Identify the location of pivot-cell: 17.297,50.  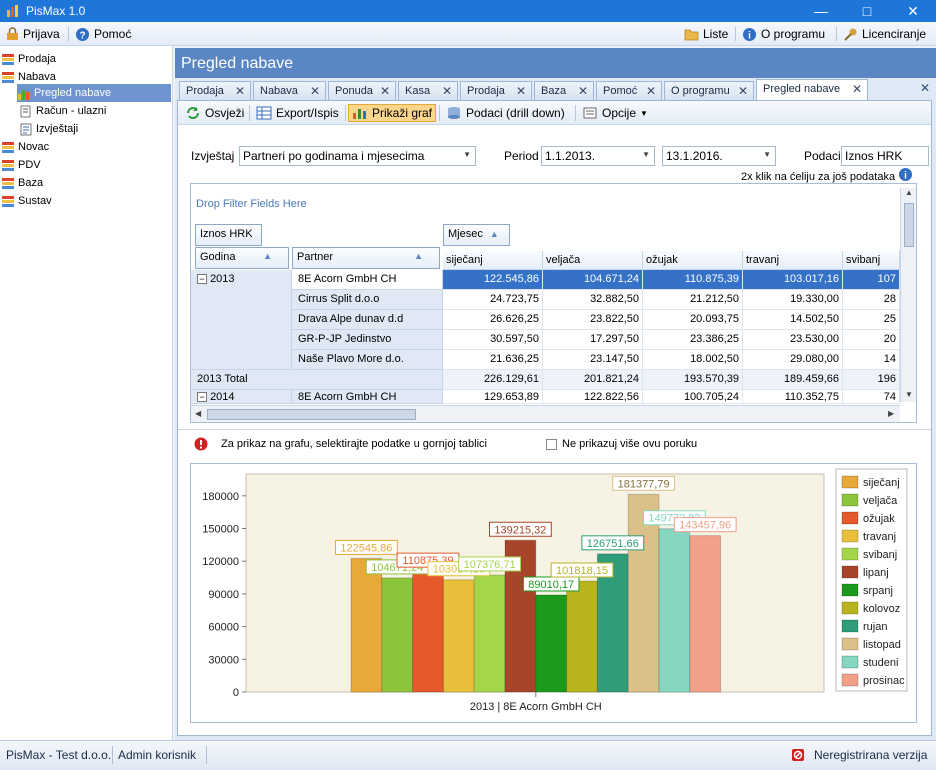
(593, 340).